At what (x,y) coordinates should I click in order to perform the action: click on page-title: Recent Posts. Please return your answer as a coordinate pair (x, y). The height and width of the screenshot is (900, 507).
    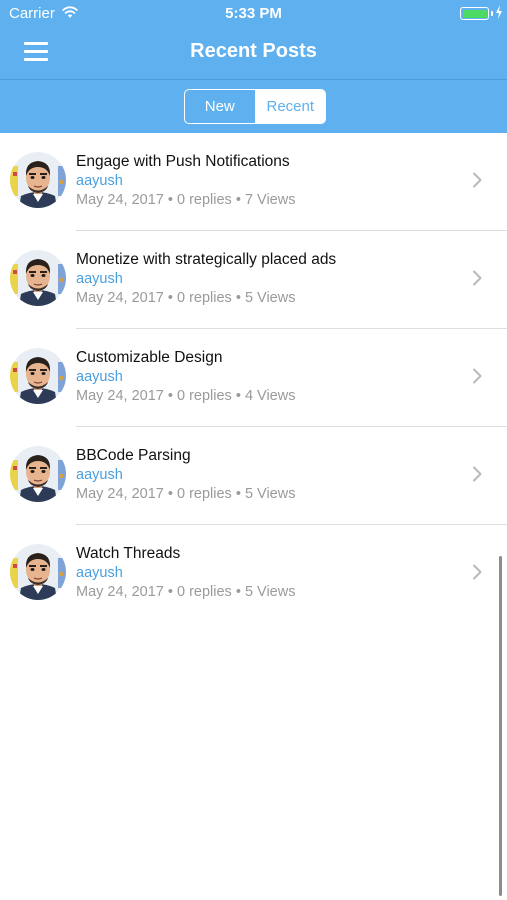
    Looking at the image, I should click on (253, 51).